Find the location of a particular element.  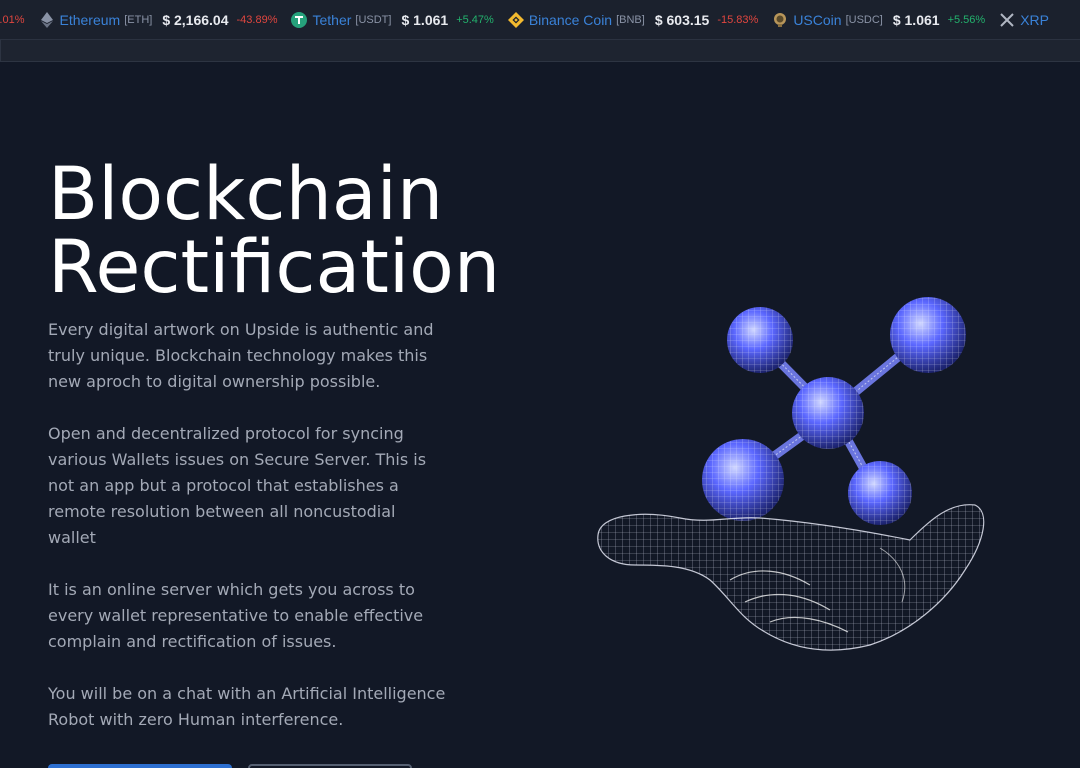

ticker-item-uscoin: USCoin [USDC] $ 1.061 +5.56% is located at coordinates (878, 20).